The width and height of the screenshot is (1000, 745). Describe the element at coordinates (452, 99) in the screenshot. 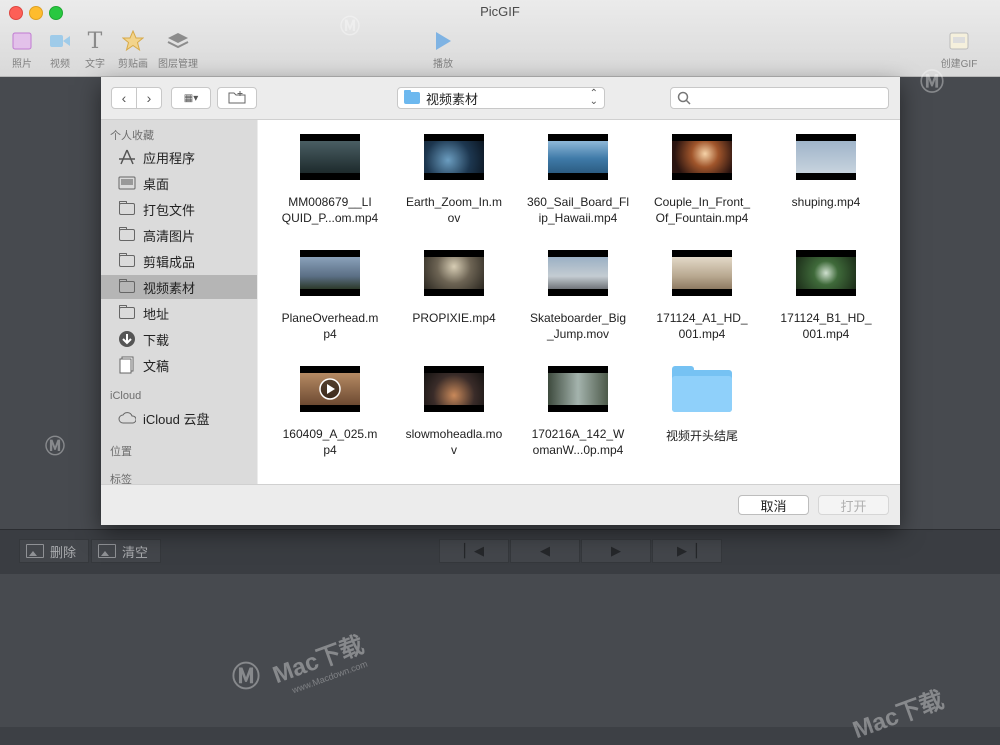

I see `location-label: 视频素材` at that location.